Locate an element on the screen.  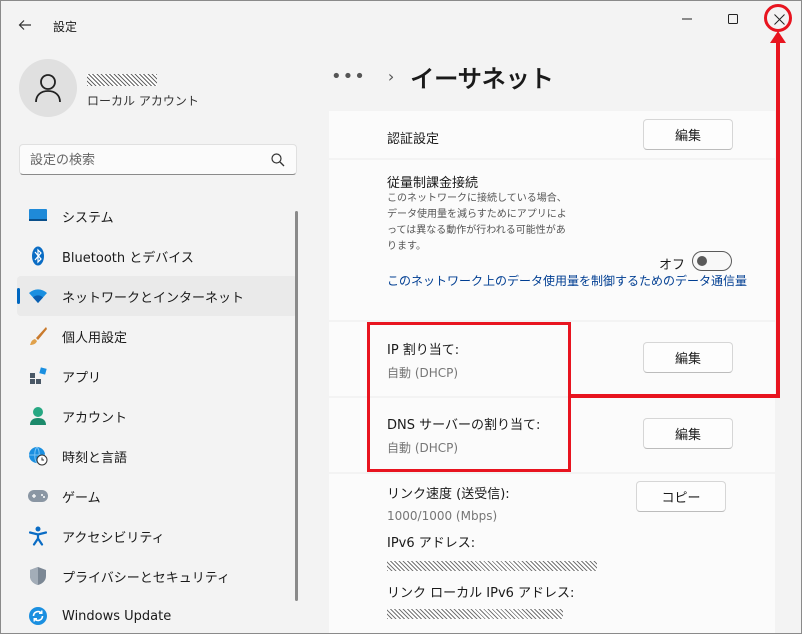
minimize-icon is located at coordinates (687, 19).